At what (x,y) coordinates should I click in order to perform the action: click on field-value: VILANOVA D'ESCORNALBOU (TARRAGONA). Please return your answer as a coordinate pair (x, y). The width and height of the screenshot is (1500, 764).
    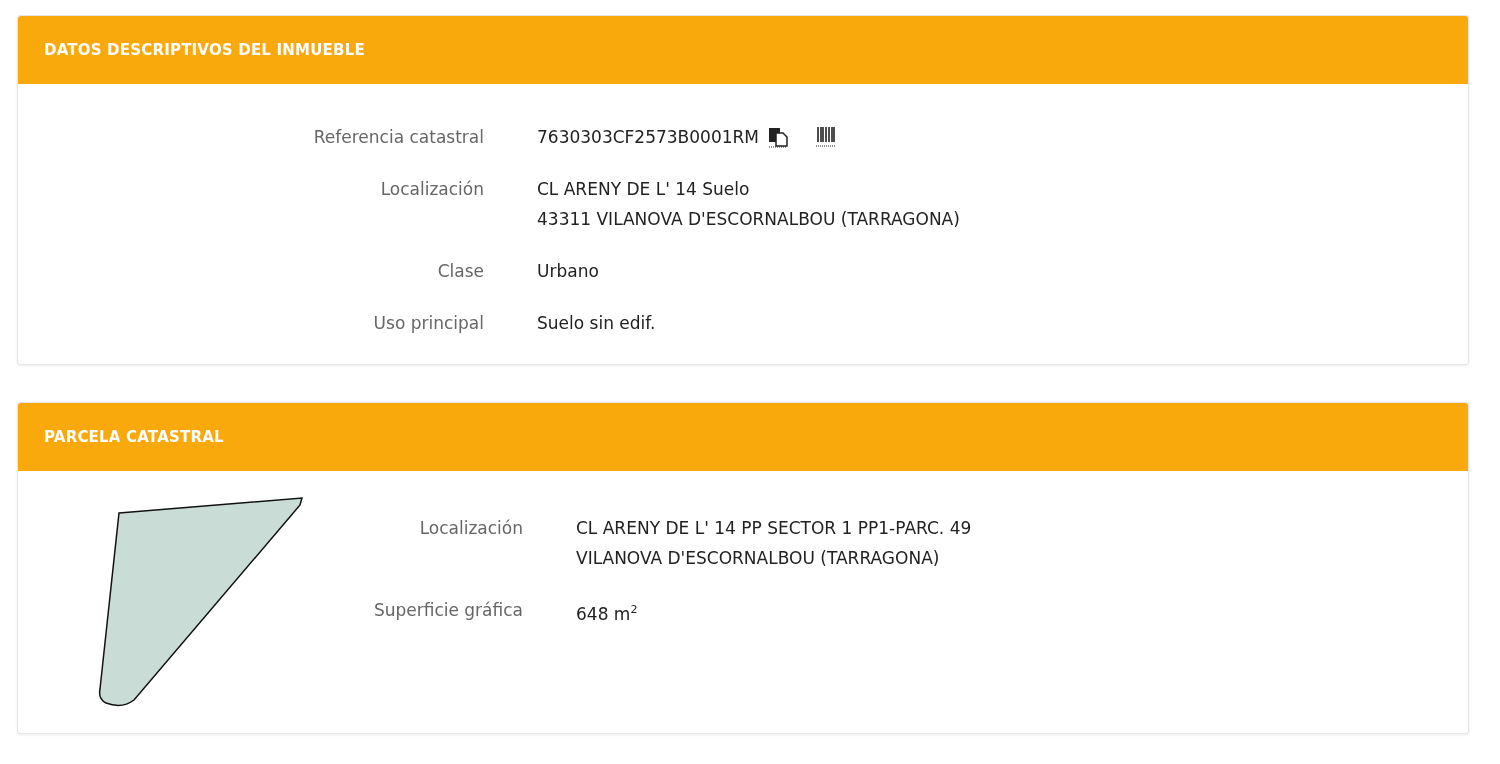
    Looking at the image, I should click on (758, 558).